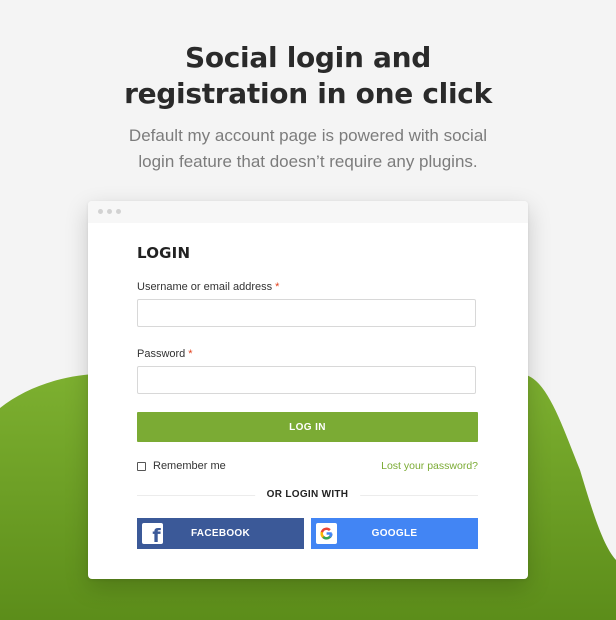  I want to click on password-input, so click(306, 380).